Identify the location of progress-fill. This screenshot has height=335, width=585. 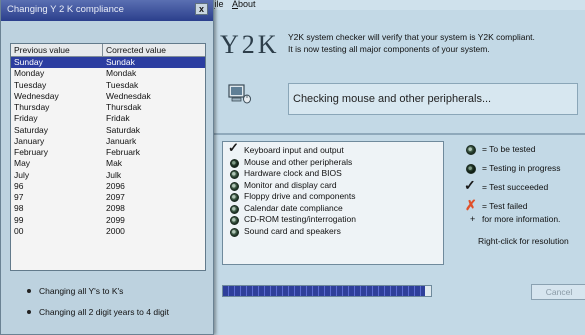
(324, 291).